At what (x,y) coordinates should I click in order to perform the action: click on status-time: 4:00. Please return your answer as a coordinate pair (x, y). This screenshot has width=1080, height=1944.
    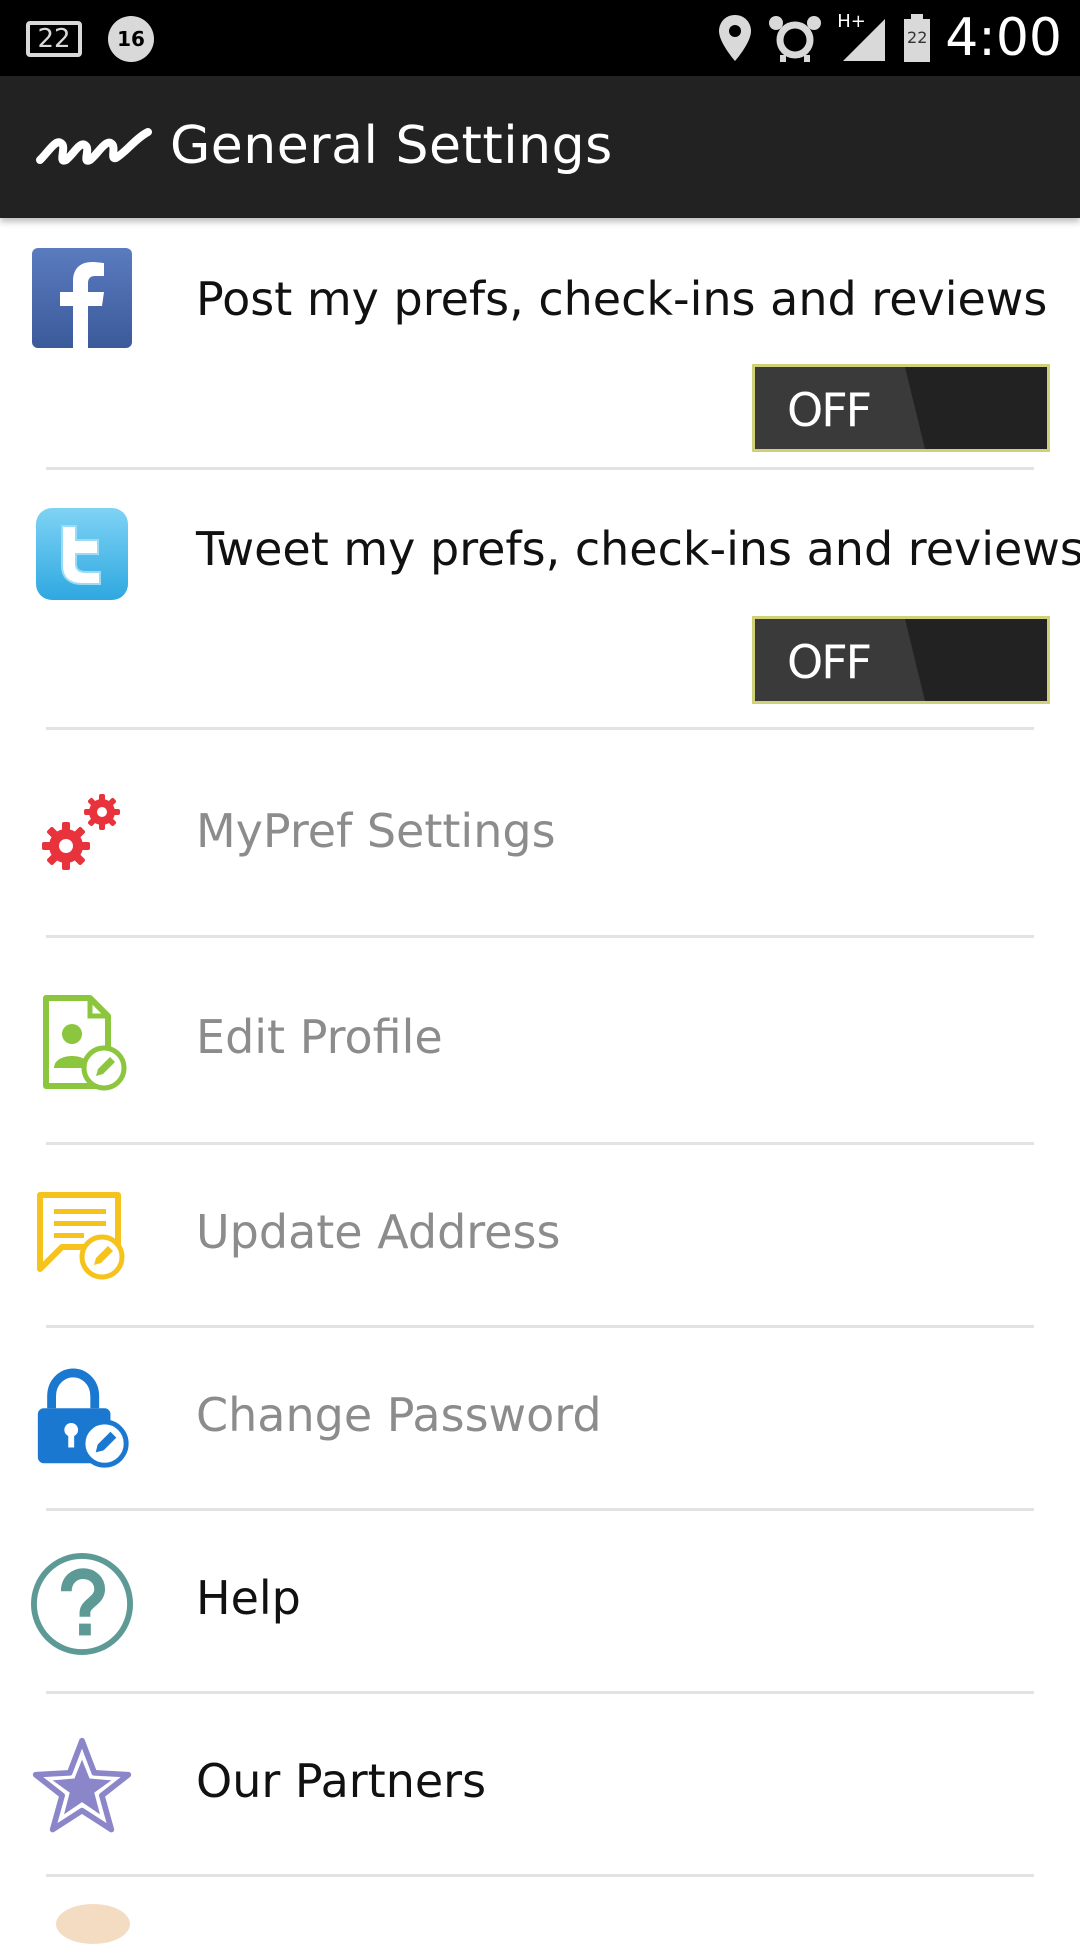
    Looking at the image, I should click on (1003, 38).